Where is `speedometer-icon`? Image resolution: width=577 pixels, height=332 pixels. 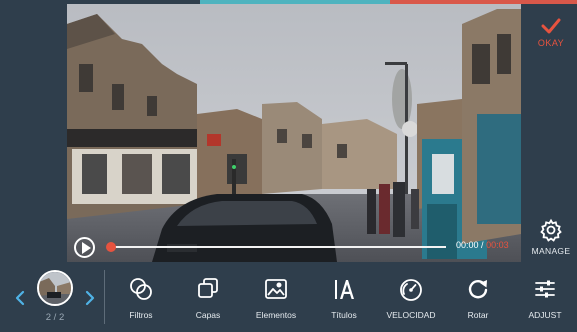
speedometer-icon is located at coordinates (411, 291).